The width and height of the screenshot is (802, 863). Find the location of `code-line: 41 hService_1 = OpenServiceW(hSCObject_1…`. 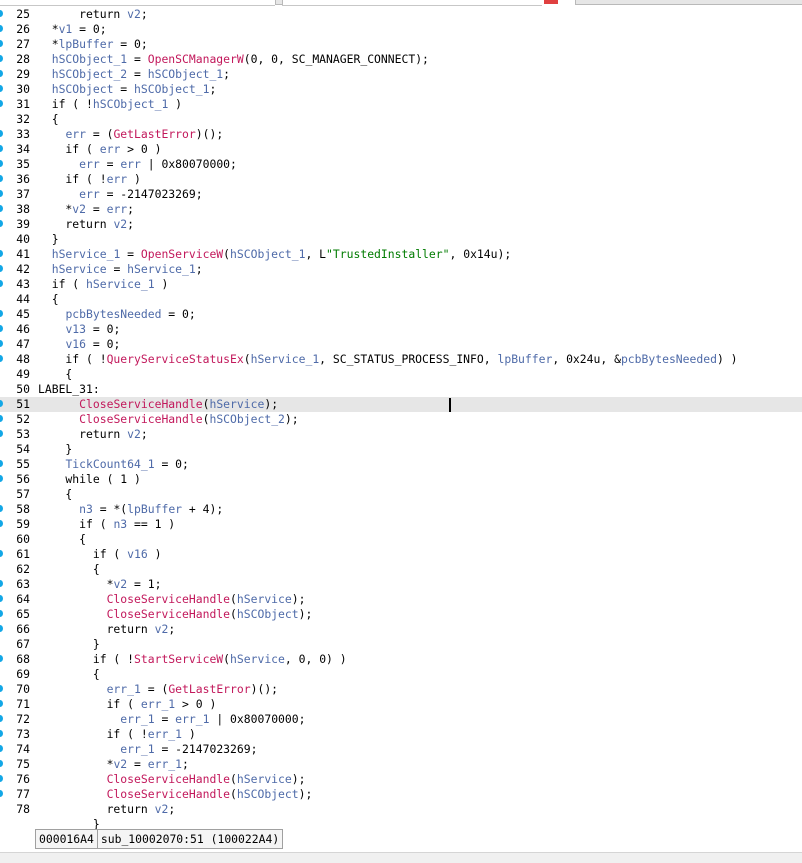

code-line: 41 hService_1 = OpenServiceW(hSCObject_1… is located at coordinates (401, 254).